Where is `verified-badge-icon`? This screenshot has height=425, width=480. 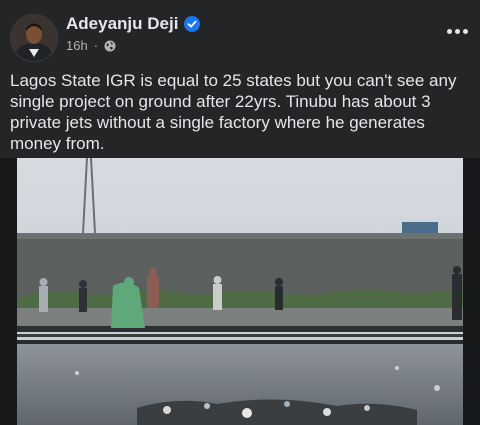 verified-badge-icon is located at coordinates (192, 24).